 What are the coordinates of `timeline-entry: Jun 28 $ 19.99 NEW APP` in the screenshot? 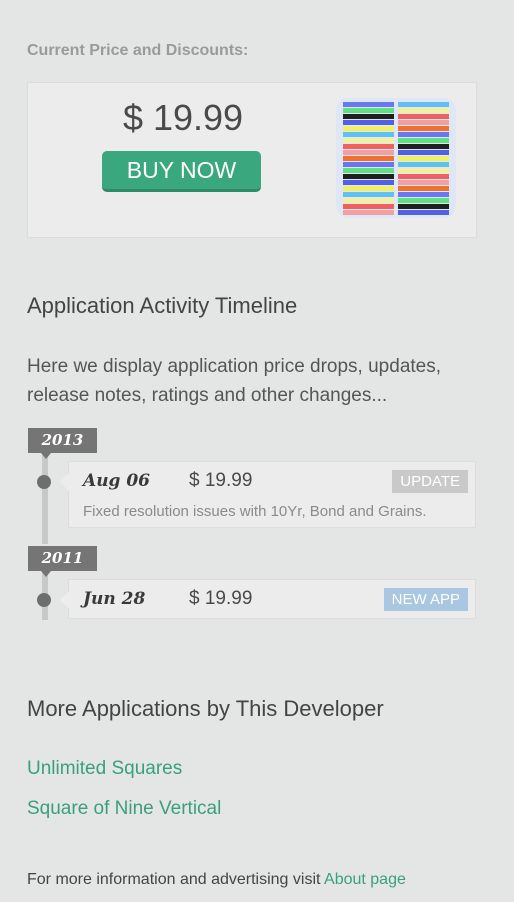 It's located at (268, 599).